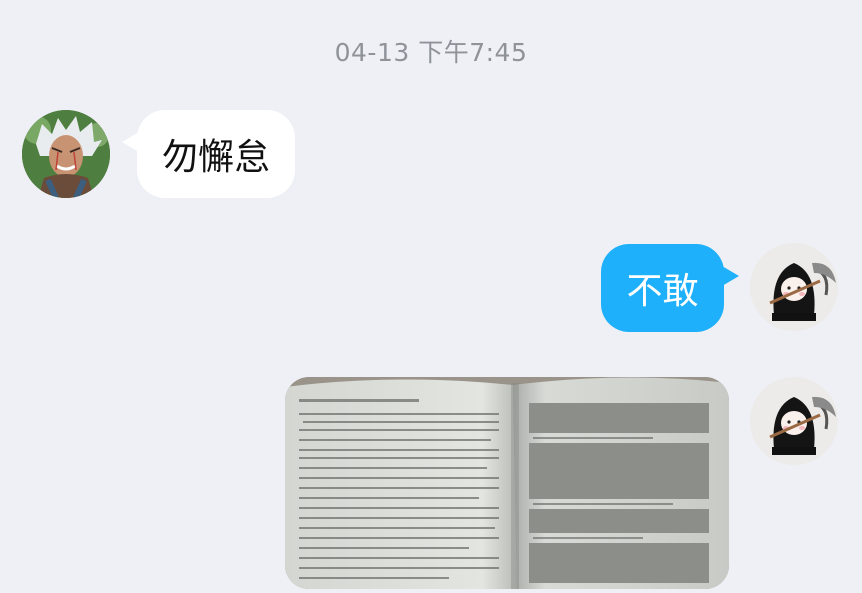 This screenshot has height=593, width=862. Describe the element at coordinates (431, 52) in the screenshot. I see `chat-timestamp: 04-13 下午7:45` at that location.